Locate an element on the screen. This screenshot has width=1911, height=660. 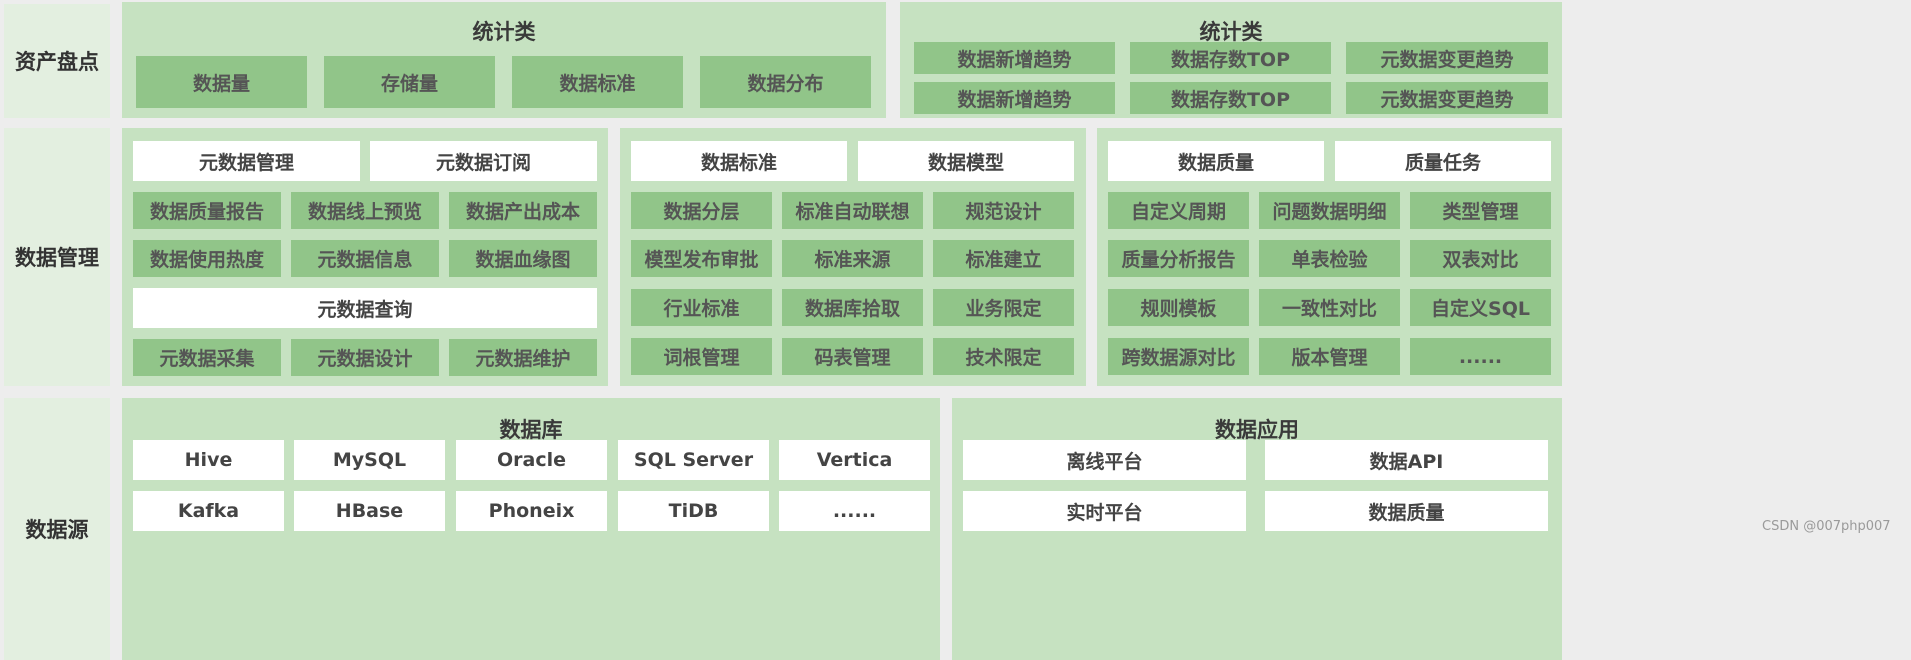
metadata-feature: 元数据设计 is located at coordinates (365, 357).